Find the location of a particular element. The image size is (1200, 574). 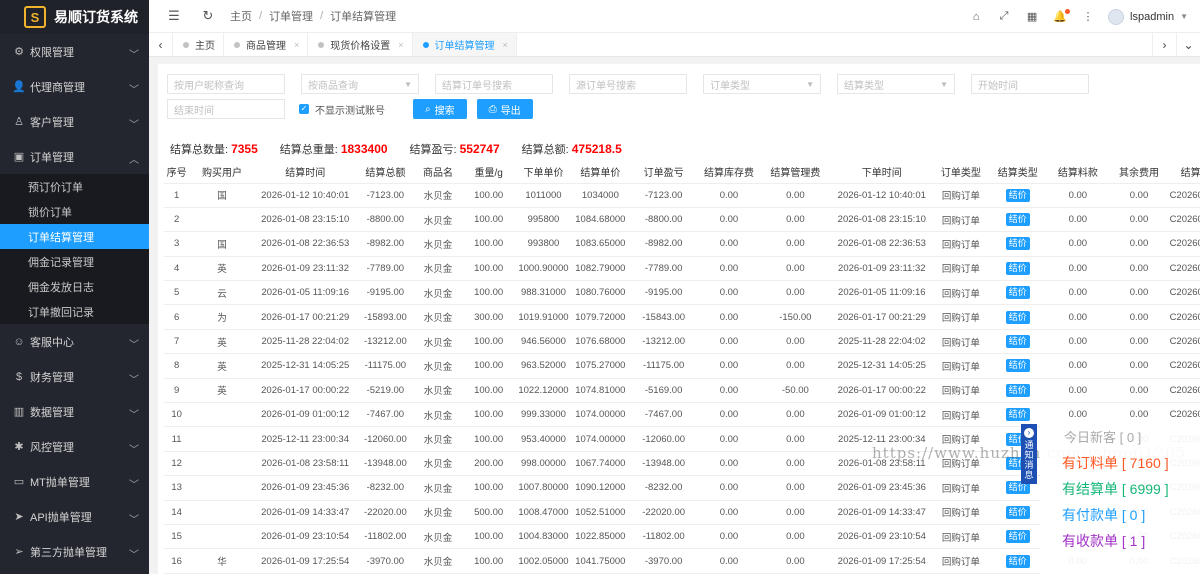

filter-input: 按商品查询 ▼ is located at coordinates (360, 84).